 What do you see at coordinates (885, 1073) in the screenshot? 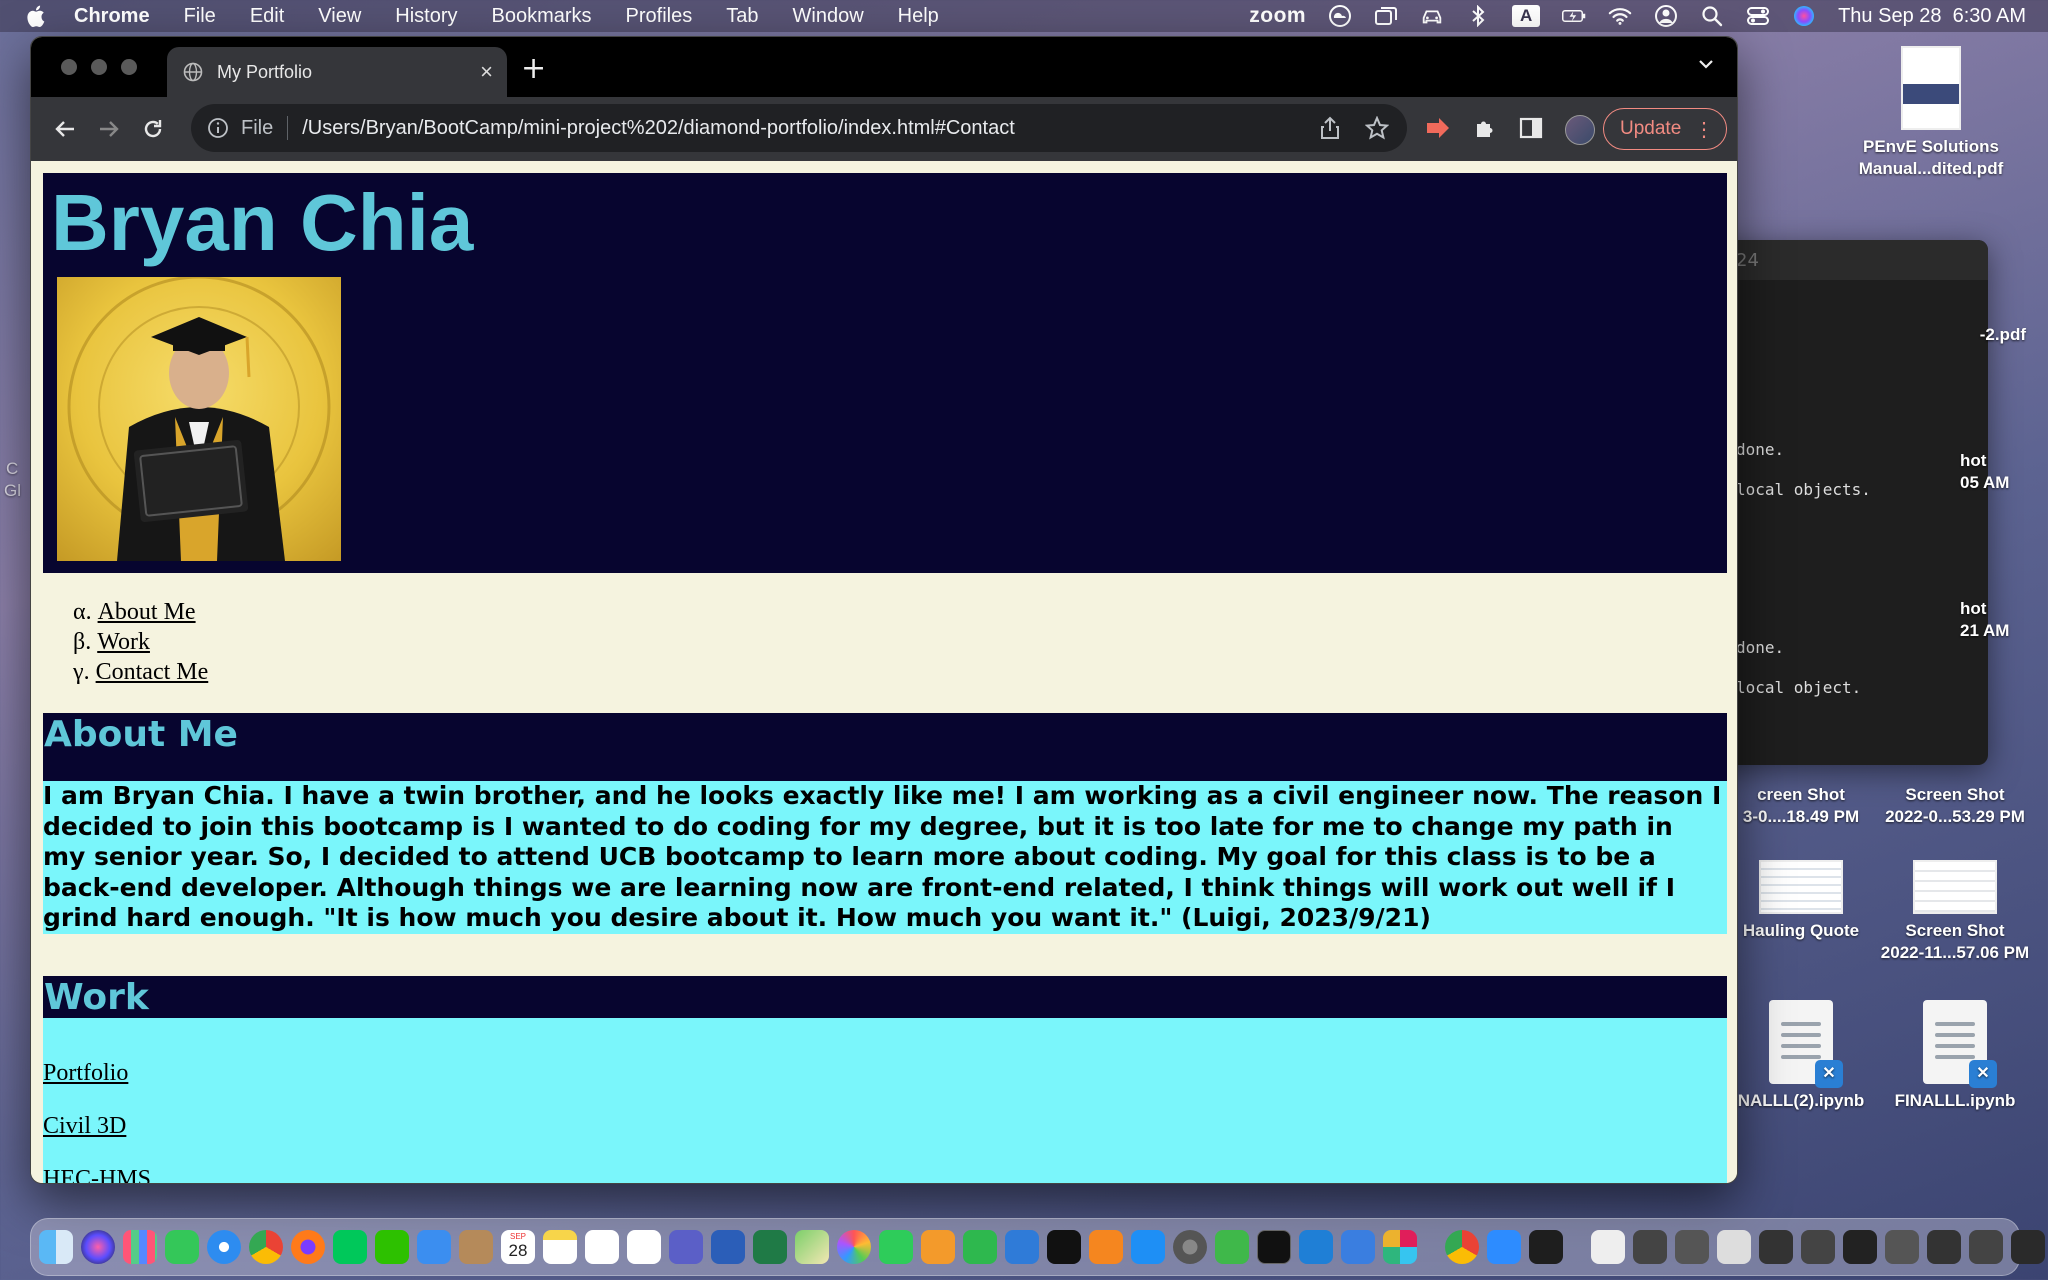
I see `work-link-portfolio: Portfolio` at bounding box center [885, 1073].